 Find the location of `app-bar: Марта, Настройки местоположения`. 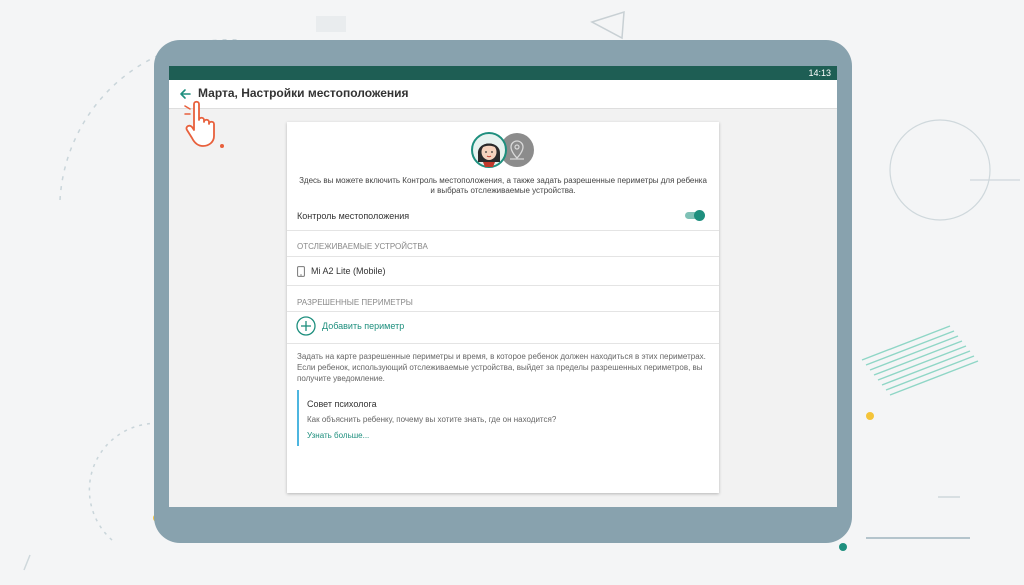

app-bar: Марта, Настройки местоположения is located at coordinates (503, 94).